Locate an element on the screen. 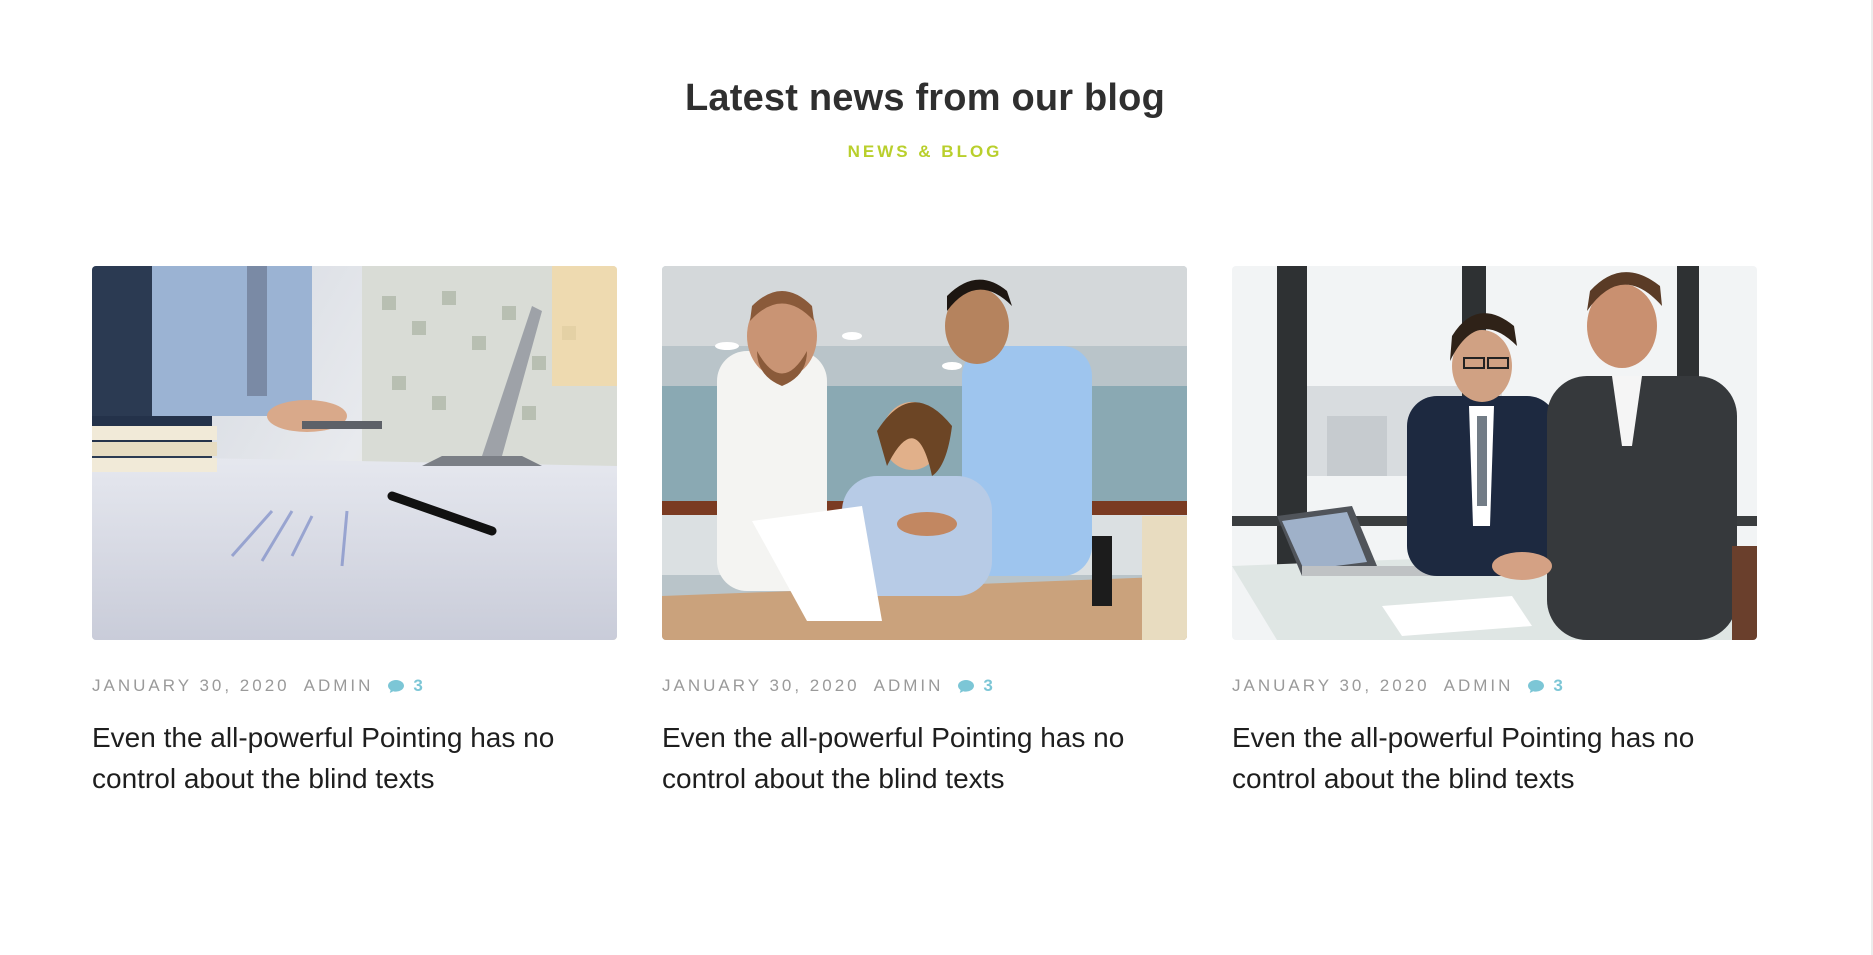 This screenshot has width=1873, height=955. section-title: Latest news from our blog is located at coordinates (925, 98).